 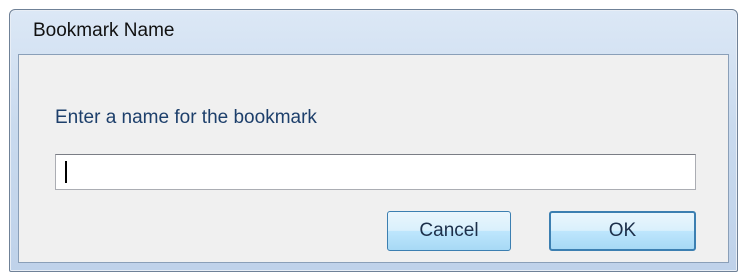 I want to click on prompt-label: Enter a name for the bookmark, so click(x=186, y=117).